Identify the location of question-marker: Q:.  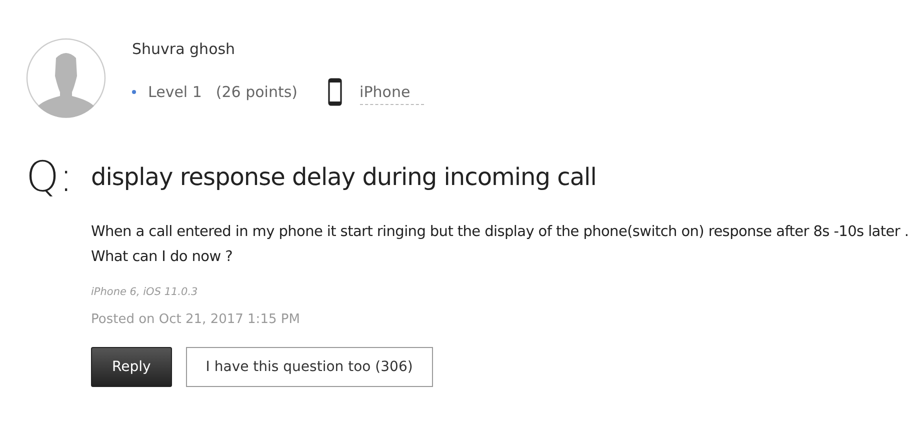
(50, 177).